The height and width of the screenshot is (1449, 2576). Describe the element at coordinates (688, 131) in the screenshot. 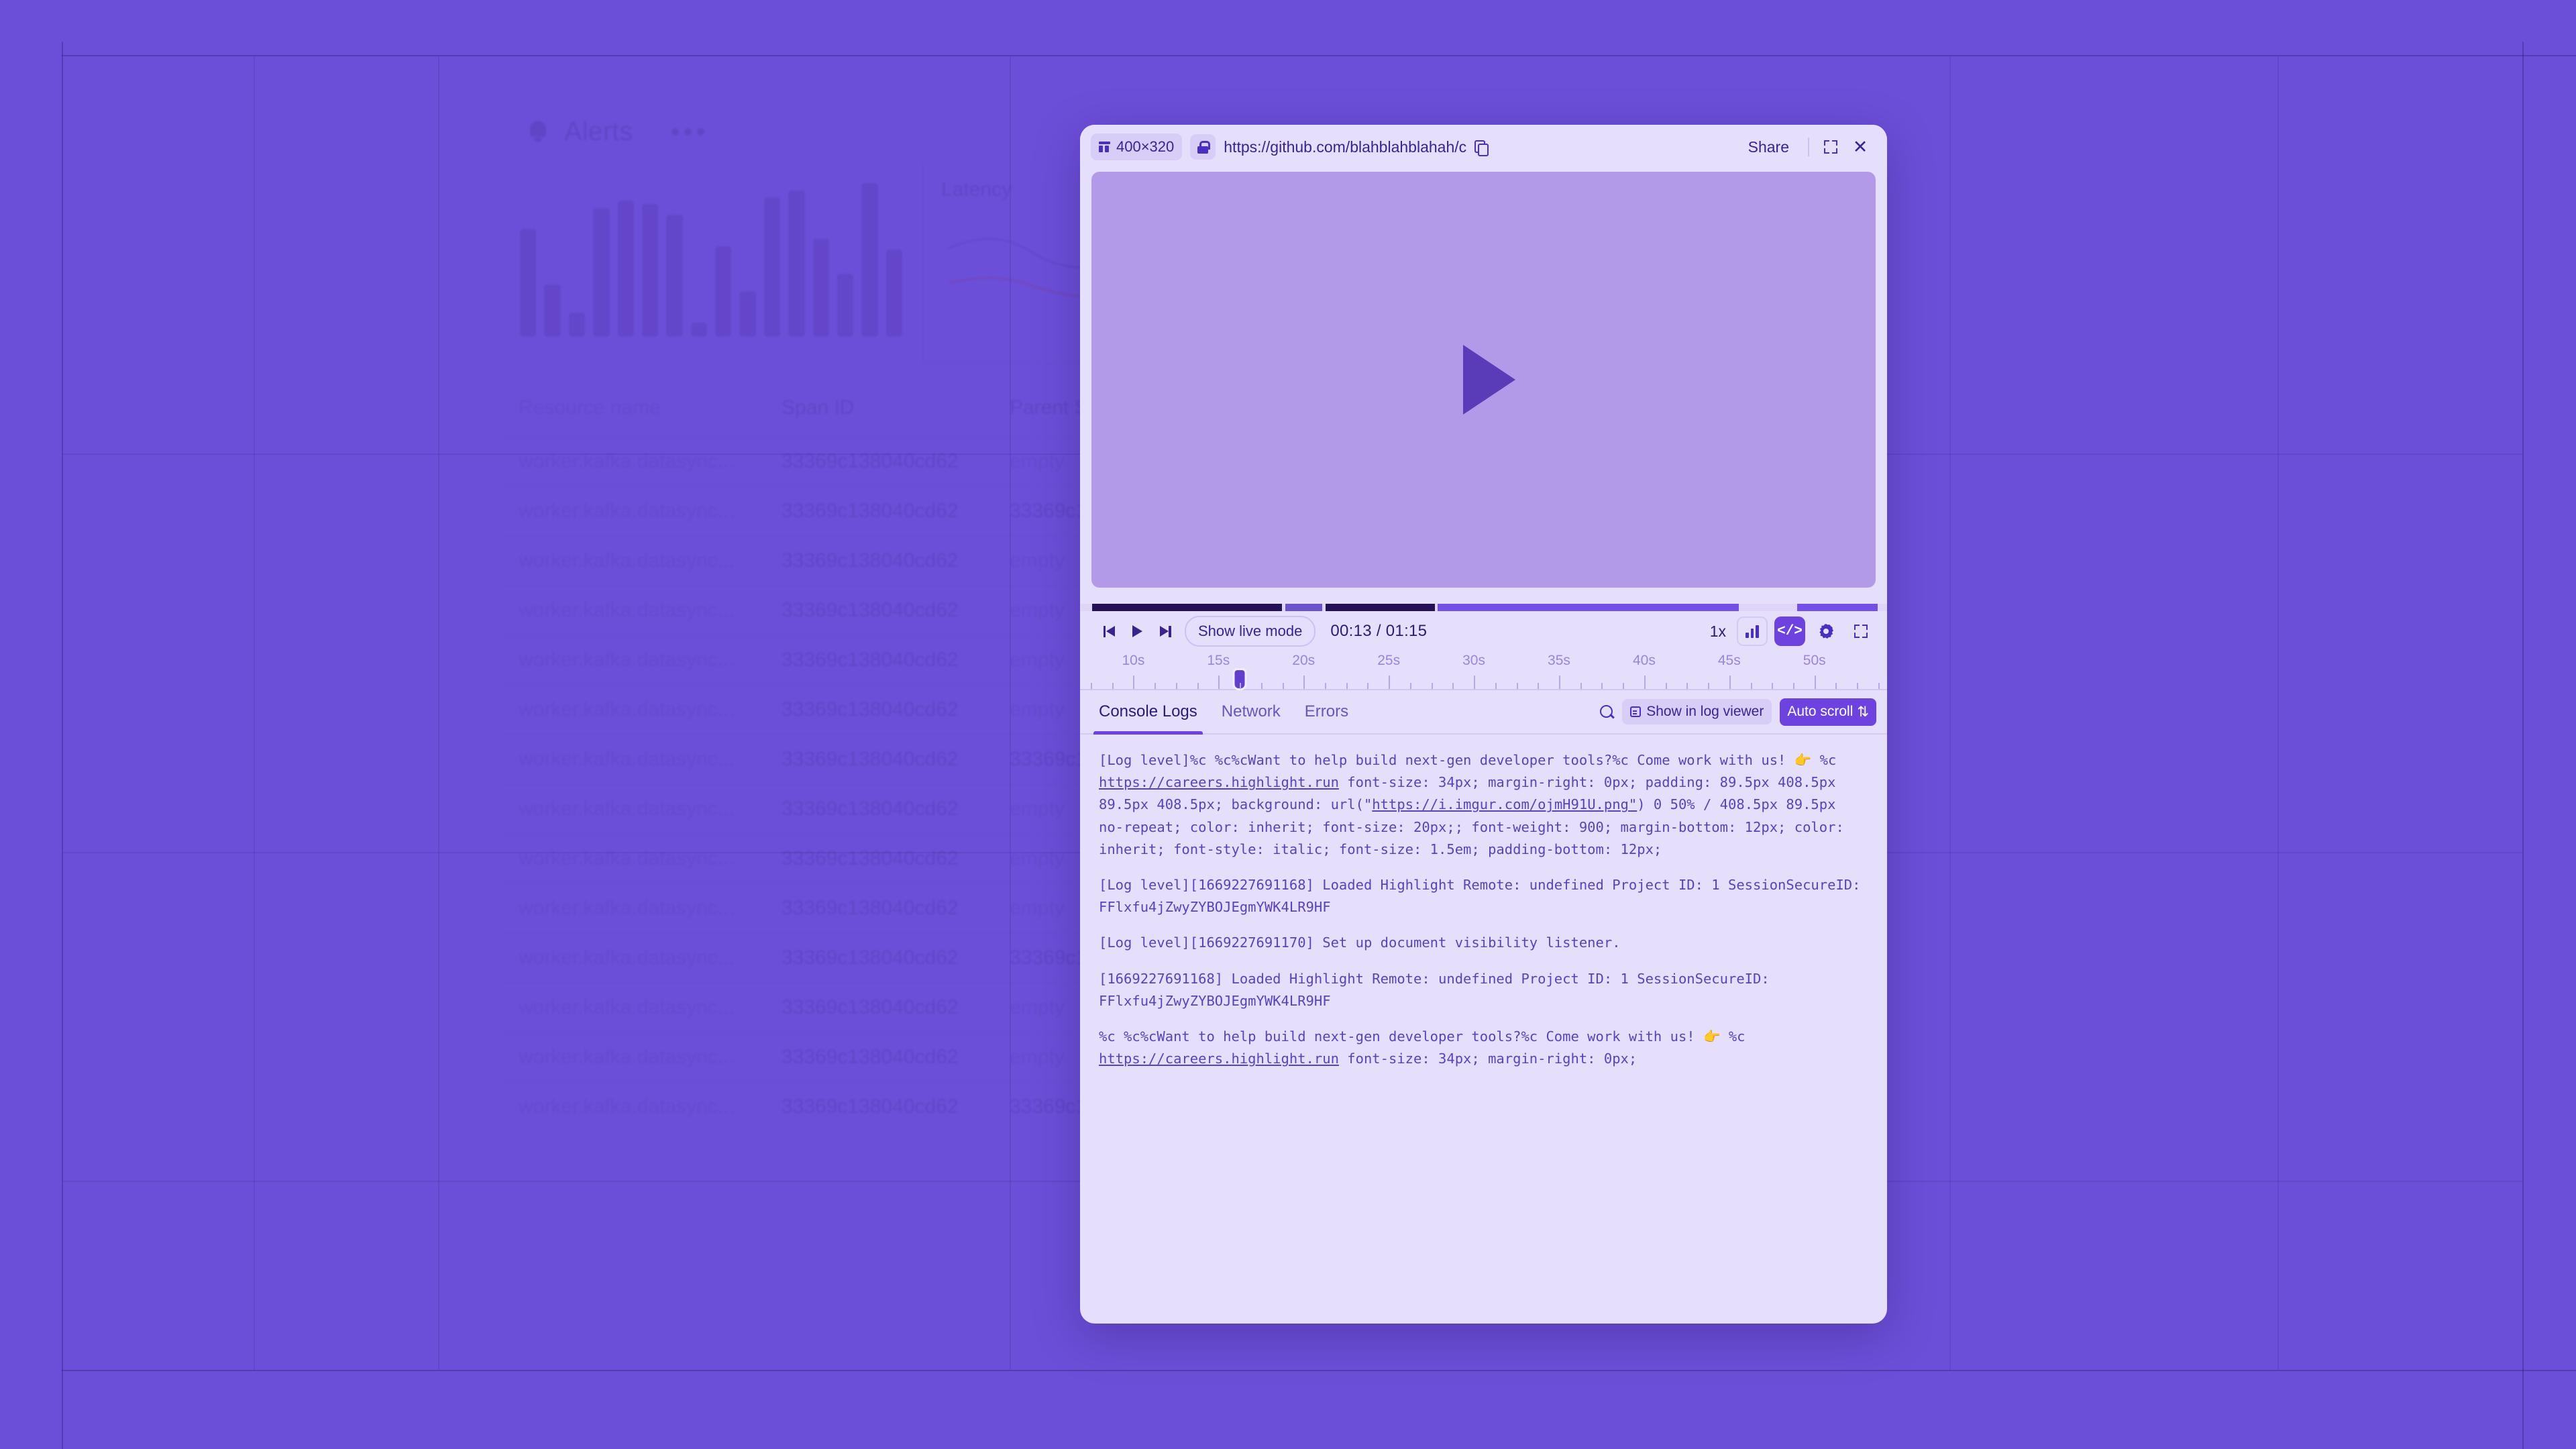

I see `ellipsis-icon` at that location.